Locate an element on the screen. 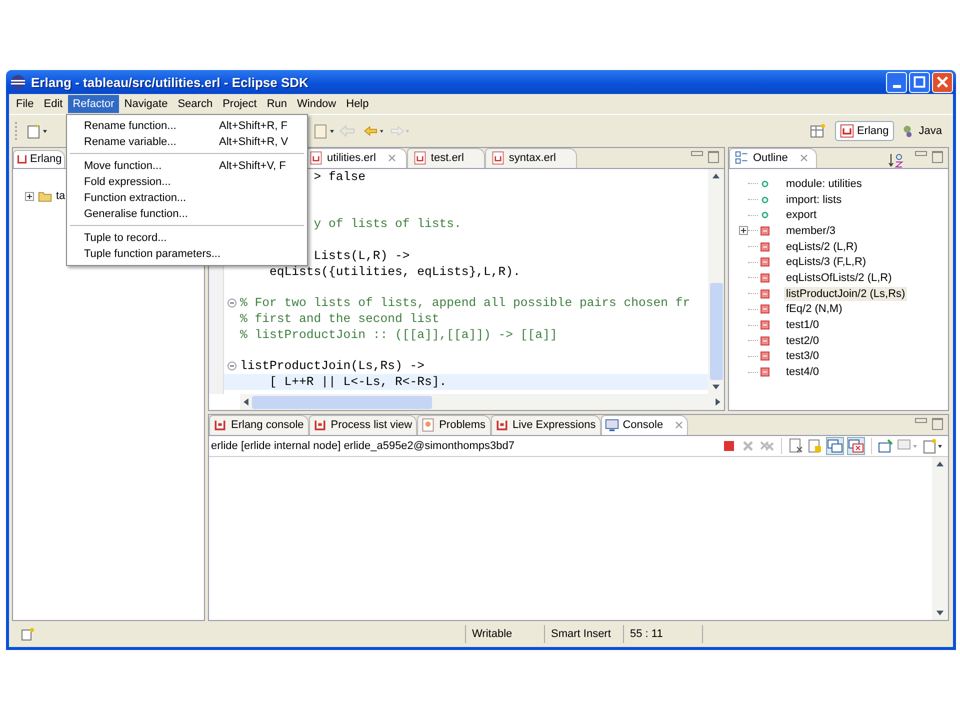 Image resolution: width=960 pixels, height=720 pixels. status-field: Writable is located at coordinates (504, 634).